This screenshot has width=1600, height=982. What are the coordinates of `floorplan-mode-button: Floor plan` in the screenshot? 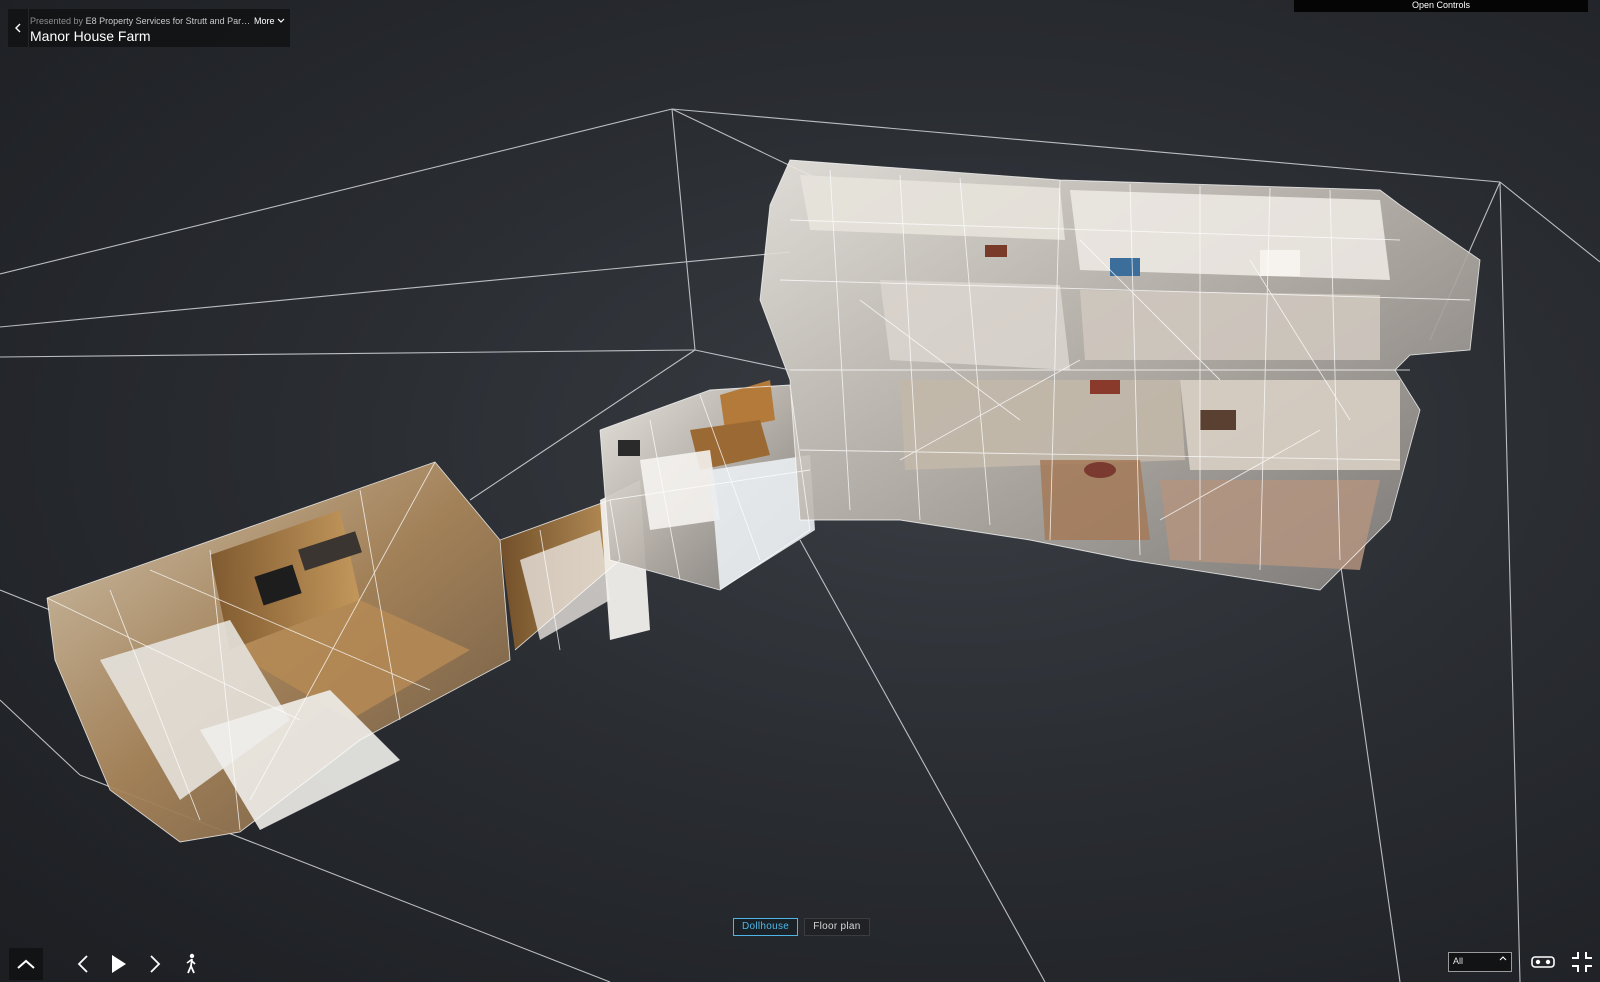 It's located at (837, 927).